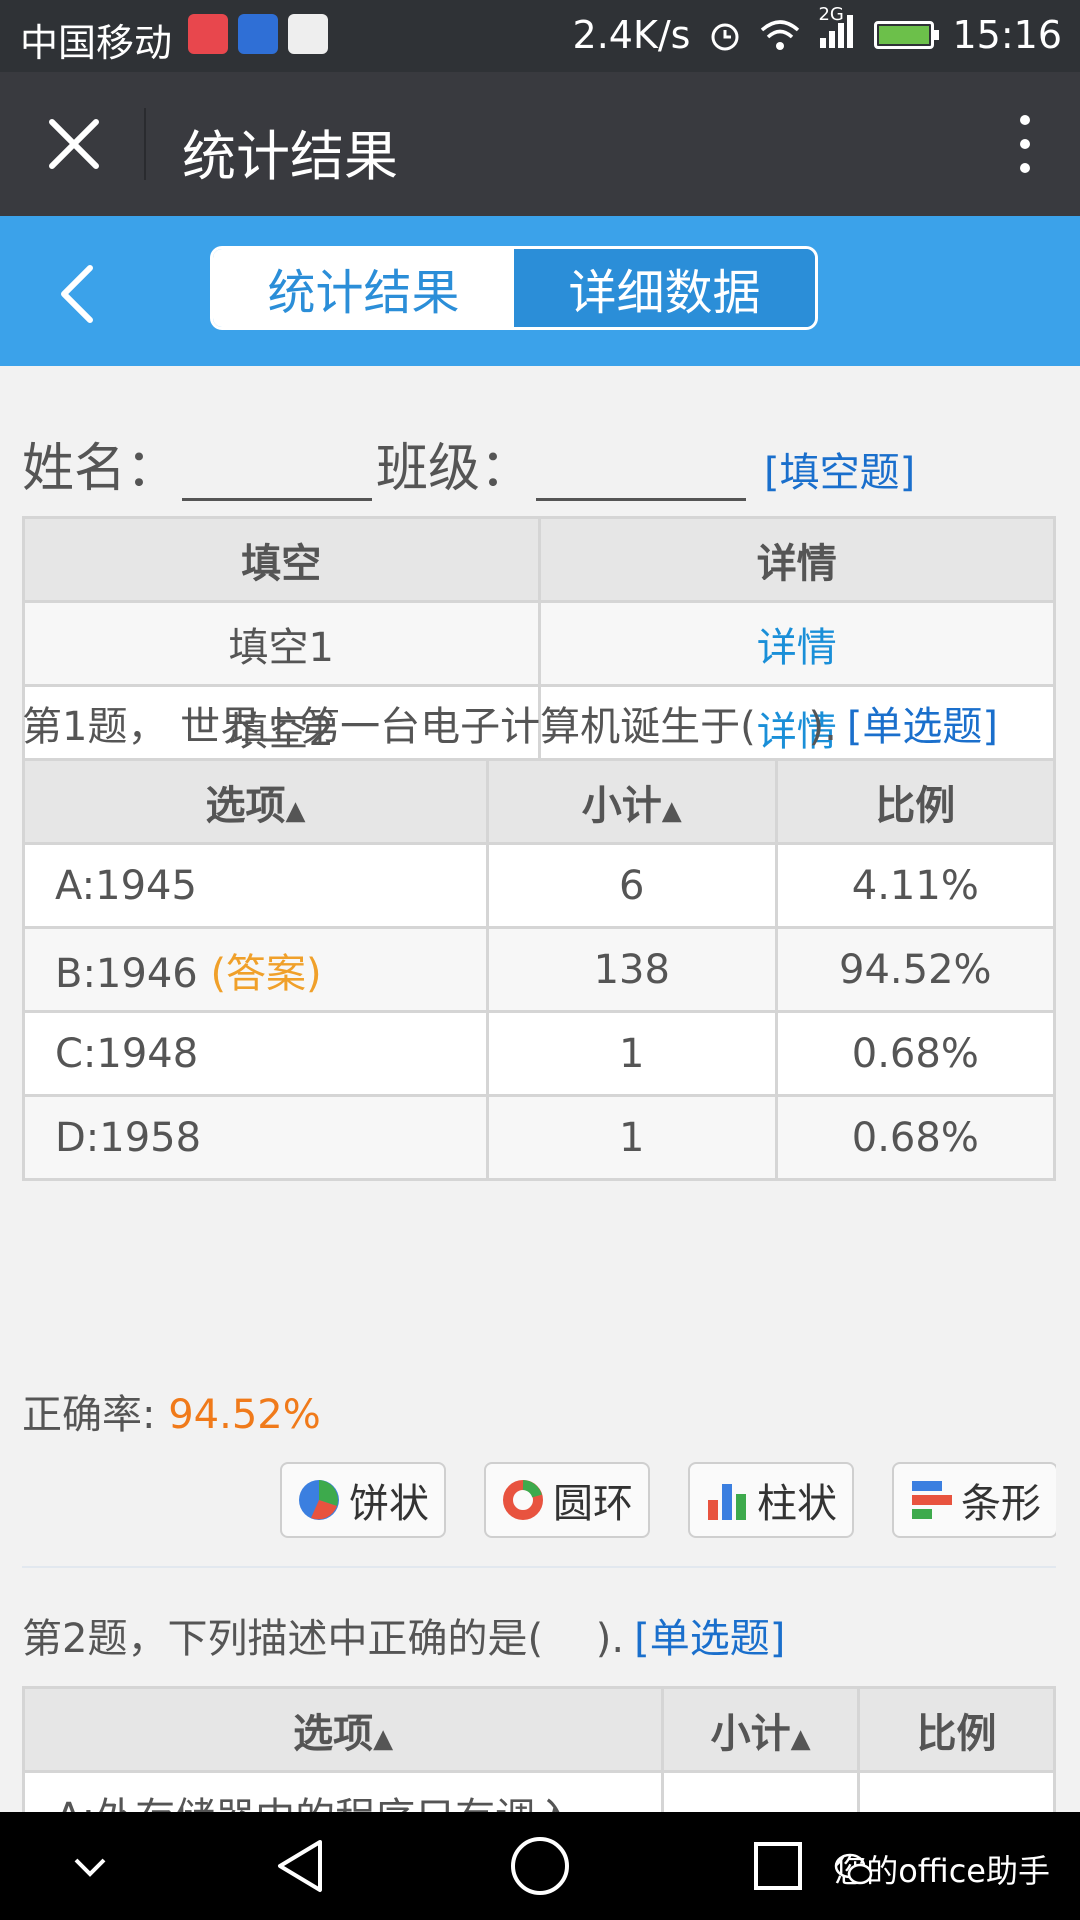 The image size is (1080, 1920). Describe the element at coordinates (922, 727) in the screenshot. I see `question-1-type-link: [单选题]` at that location.